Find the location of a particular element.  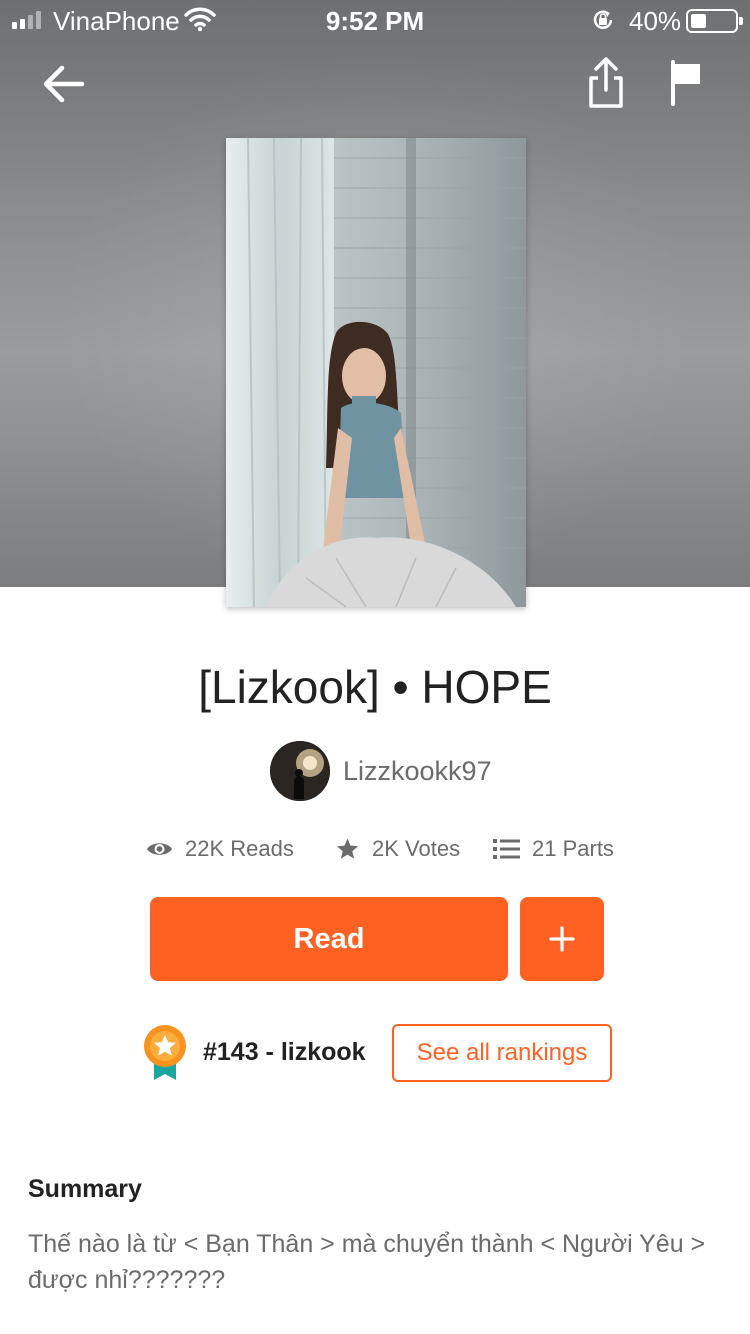

story-cover-image is located at coordinates (376, 372).